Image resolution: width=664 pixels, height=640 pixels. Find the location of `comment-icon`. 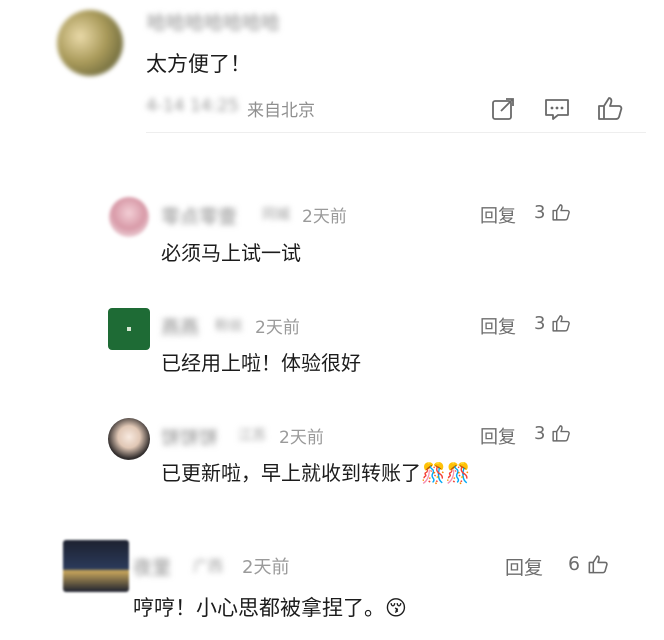

comment-icon is located at coordinates (557, 109).